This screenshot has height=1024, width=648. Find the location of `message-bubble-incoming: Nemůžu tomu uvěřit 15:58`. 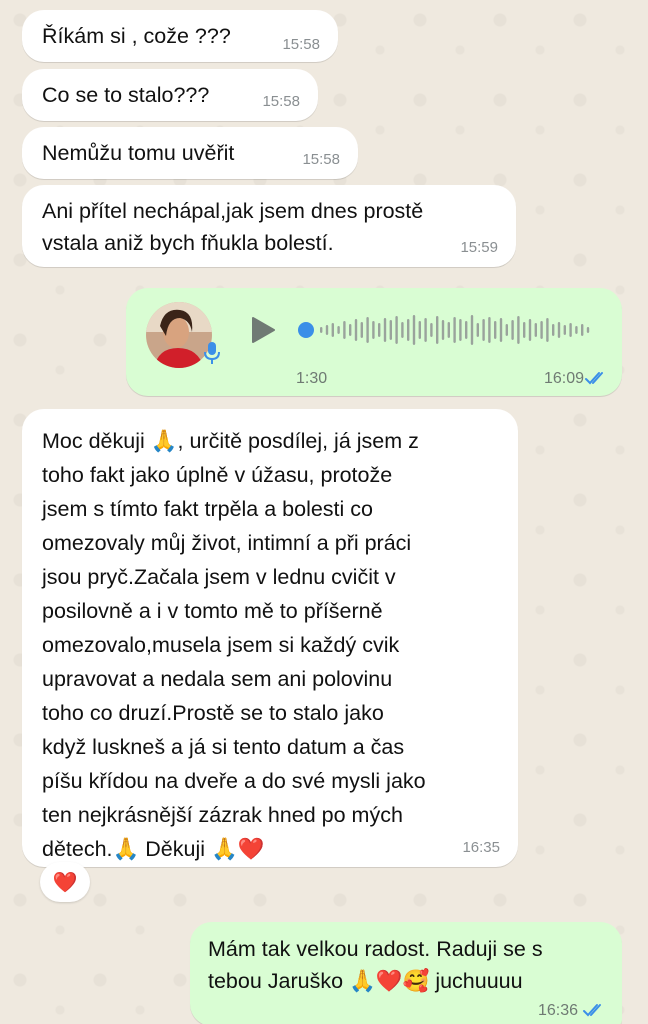

message-bubble-incoming: Nemůžu tomu uvěřit 15:58 is located at coordinates (190, 153).